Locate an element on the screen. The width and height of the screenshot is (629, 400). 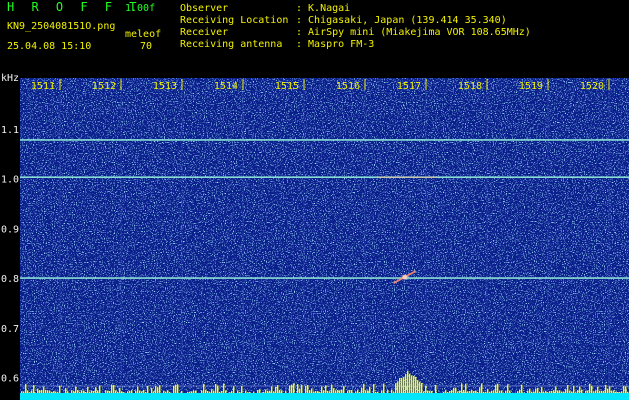
y-tick-label: 1.0 is located at coordinates (10, 180).